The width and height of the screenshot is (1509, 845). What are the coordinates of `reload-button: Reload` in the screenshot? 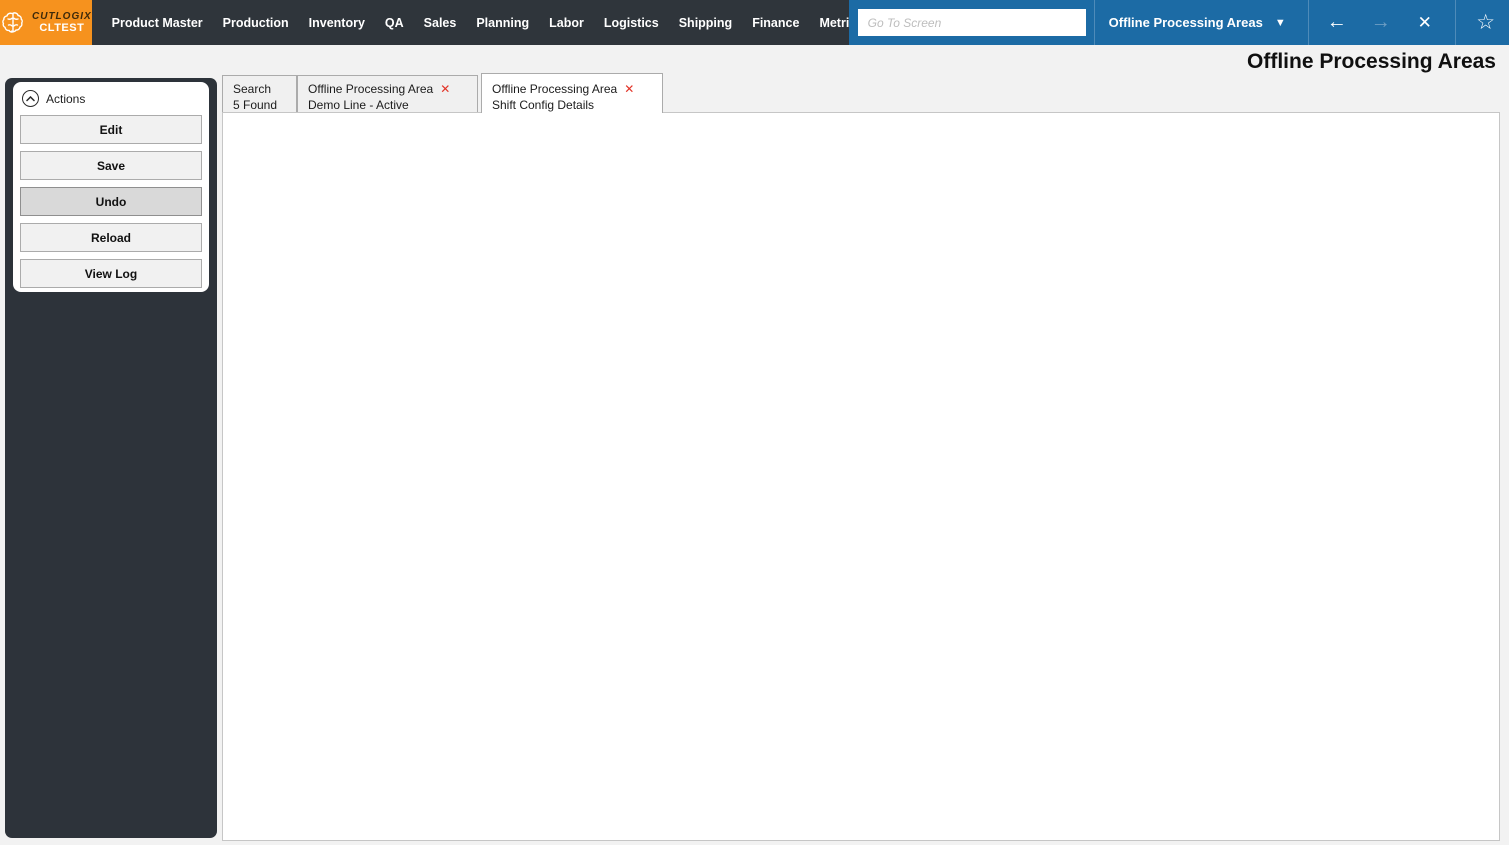 It's located at (111, 237).